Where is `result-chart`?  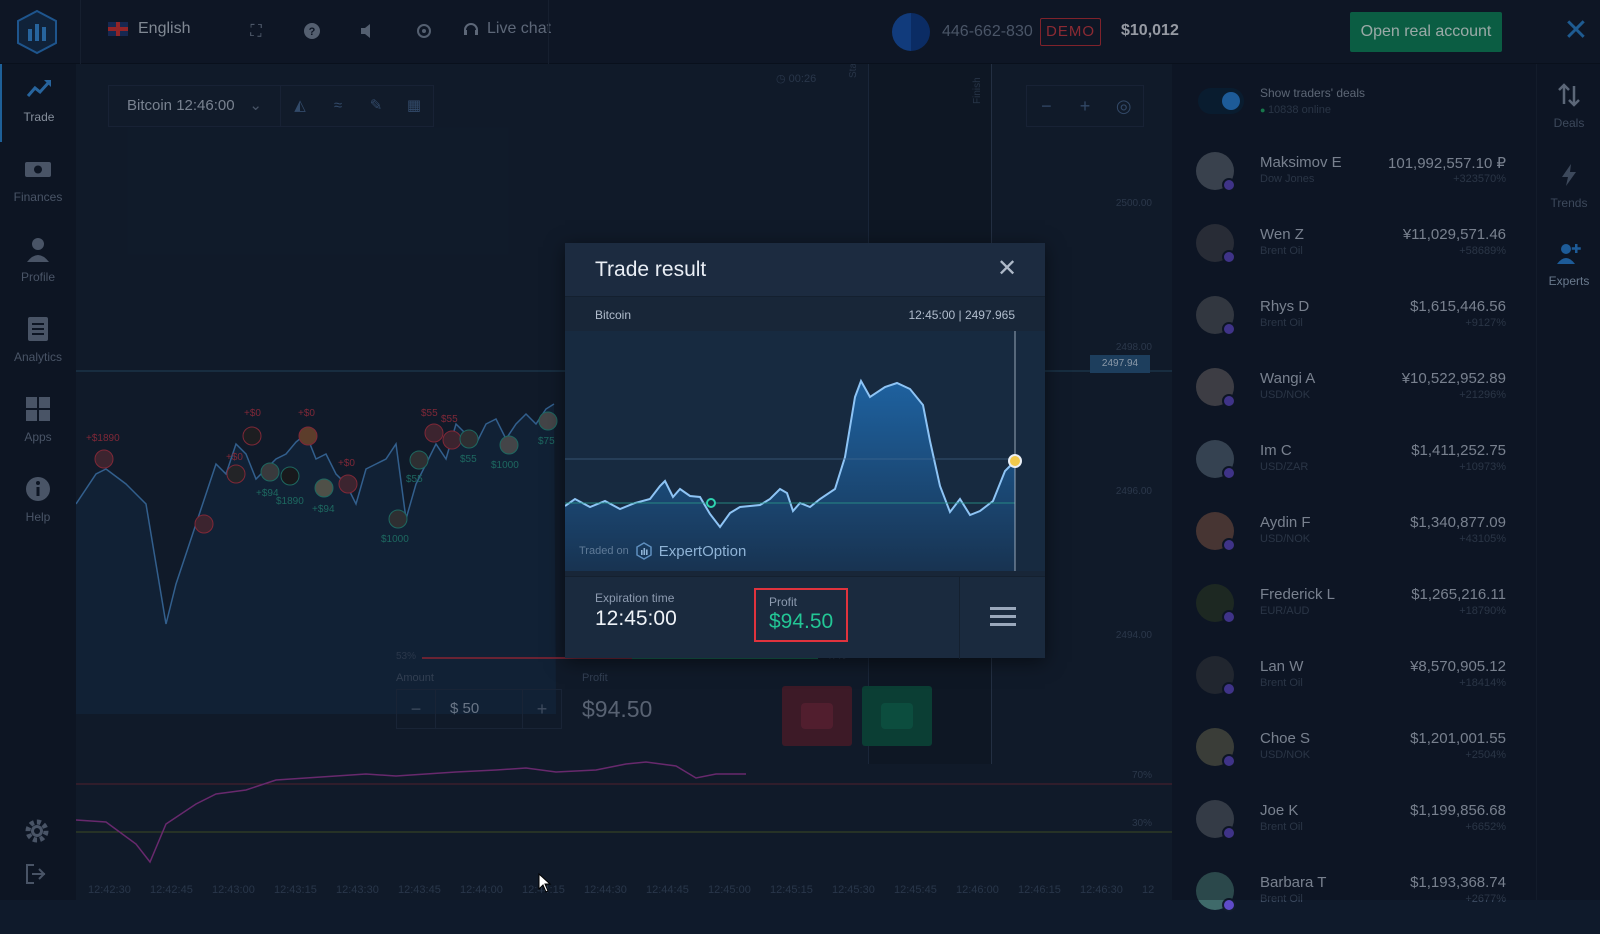 result-chart is located at coordinates (805, 451).